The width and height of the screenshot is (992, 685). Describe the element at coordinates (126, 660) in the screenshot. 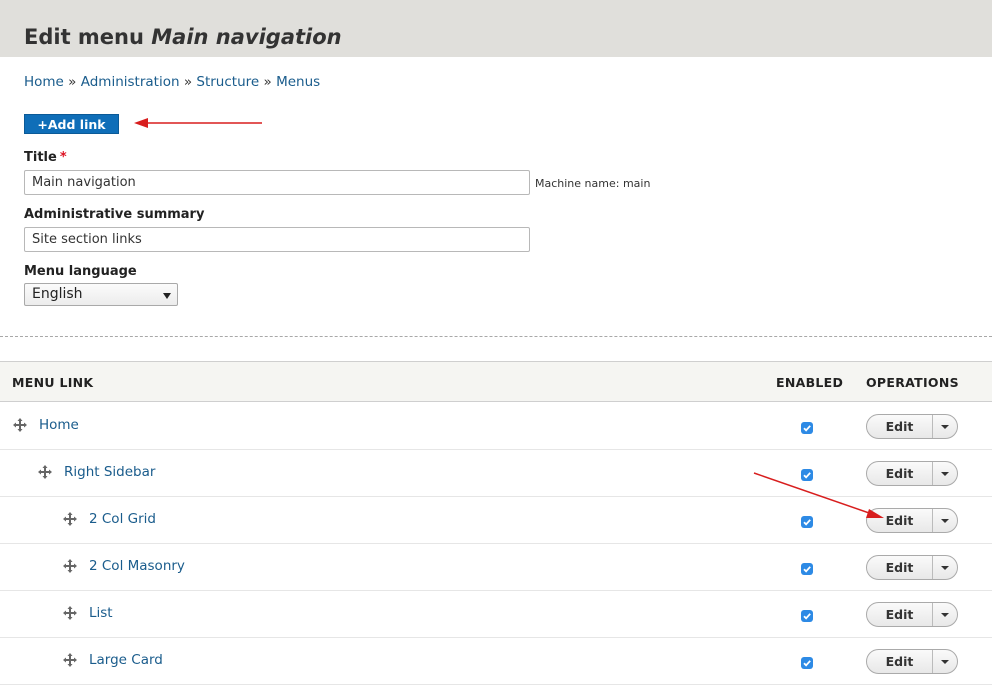

I see `menu-link: Large Card` at that location.